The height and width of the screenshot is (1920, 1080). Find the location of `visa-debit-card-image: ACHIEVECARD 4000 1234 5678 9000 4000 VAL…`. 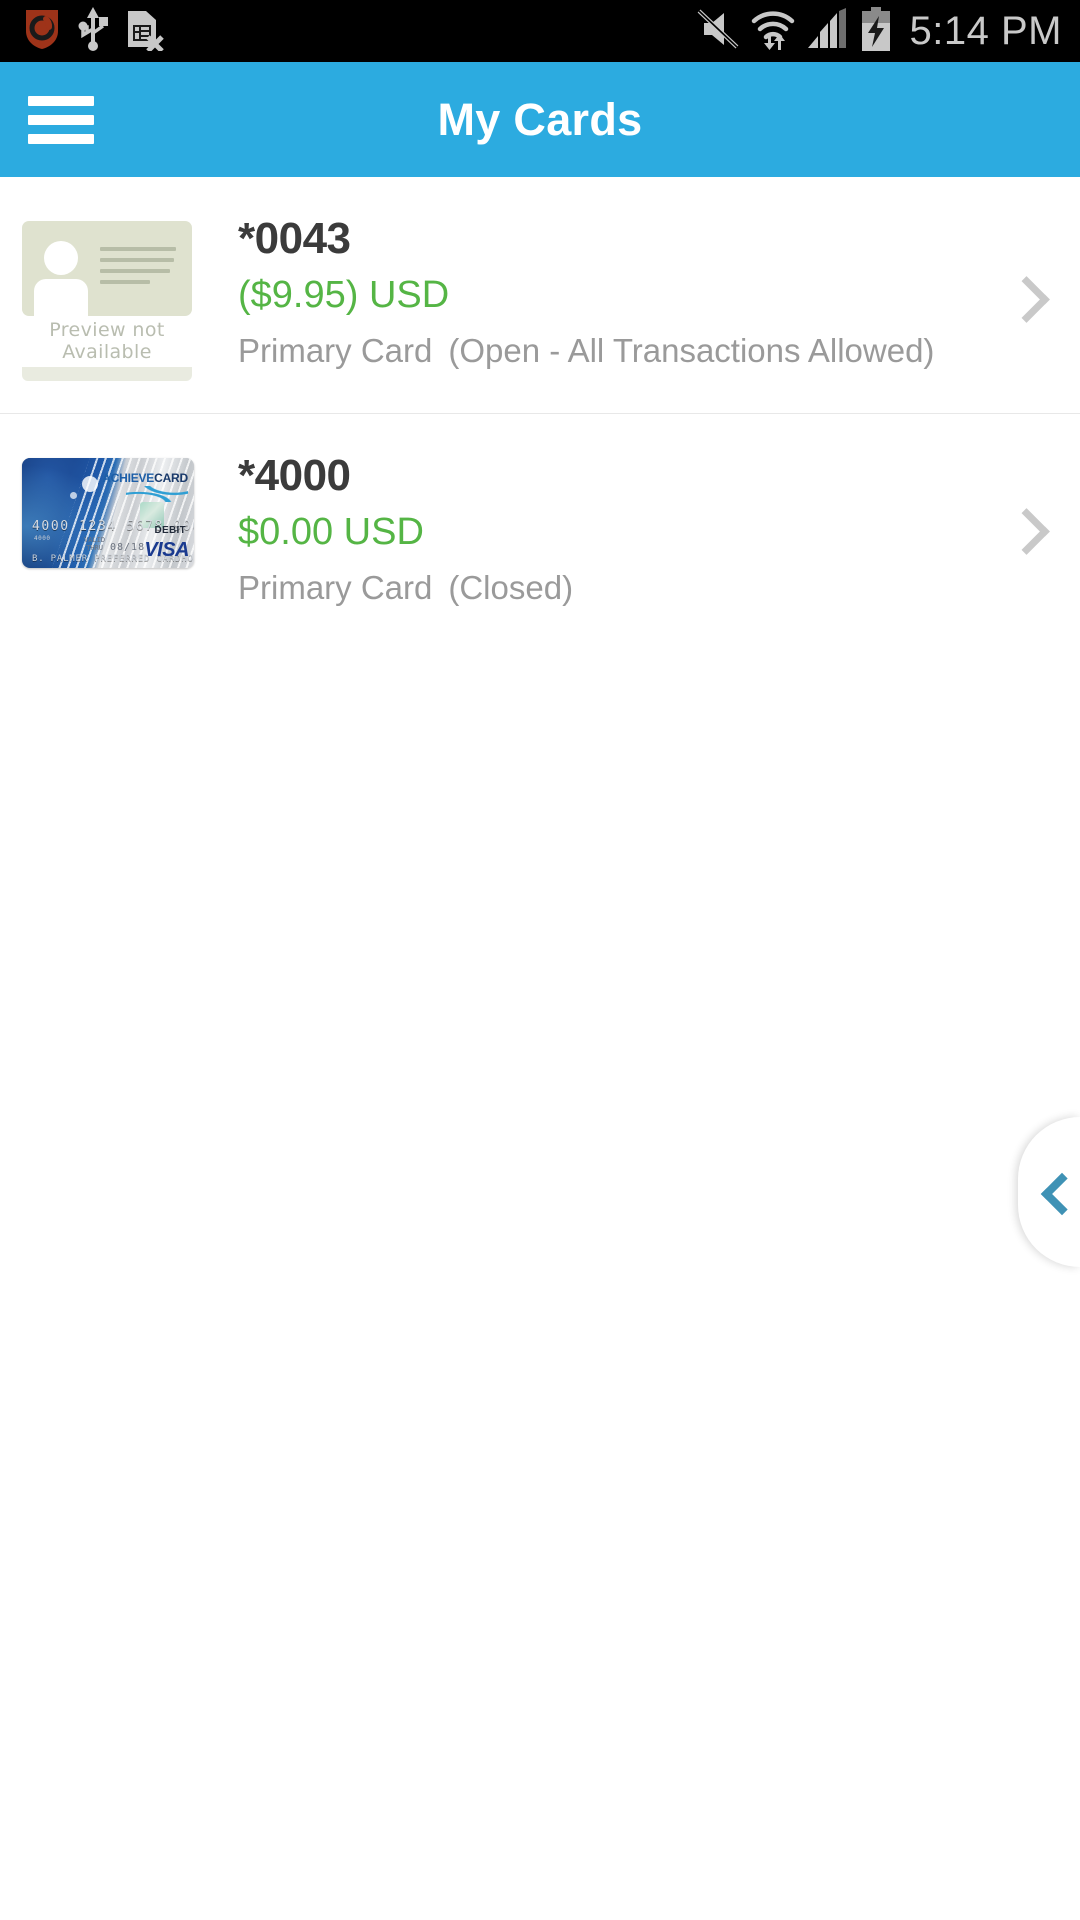

visa-debit-card-image: ACHIEVECARD 4000 1234 5678 9000 4000 VAL… is located at coordinates (108, 513).